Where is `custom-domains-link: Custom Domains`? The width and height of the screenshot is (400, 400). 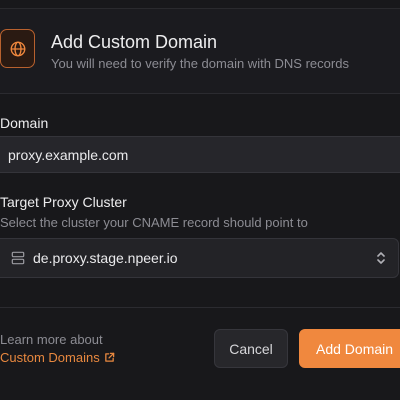
custom-domains-link: Custom Domains is located at coordinates (57, 357).